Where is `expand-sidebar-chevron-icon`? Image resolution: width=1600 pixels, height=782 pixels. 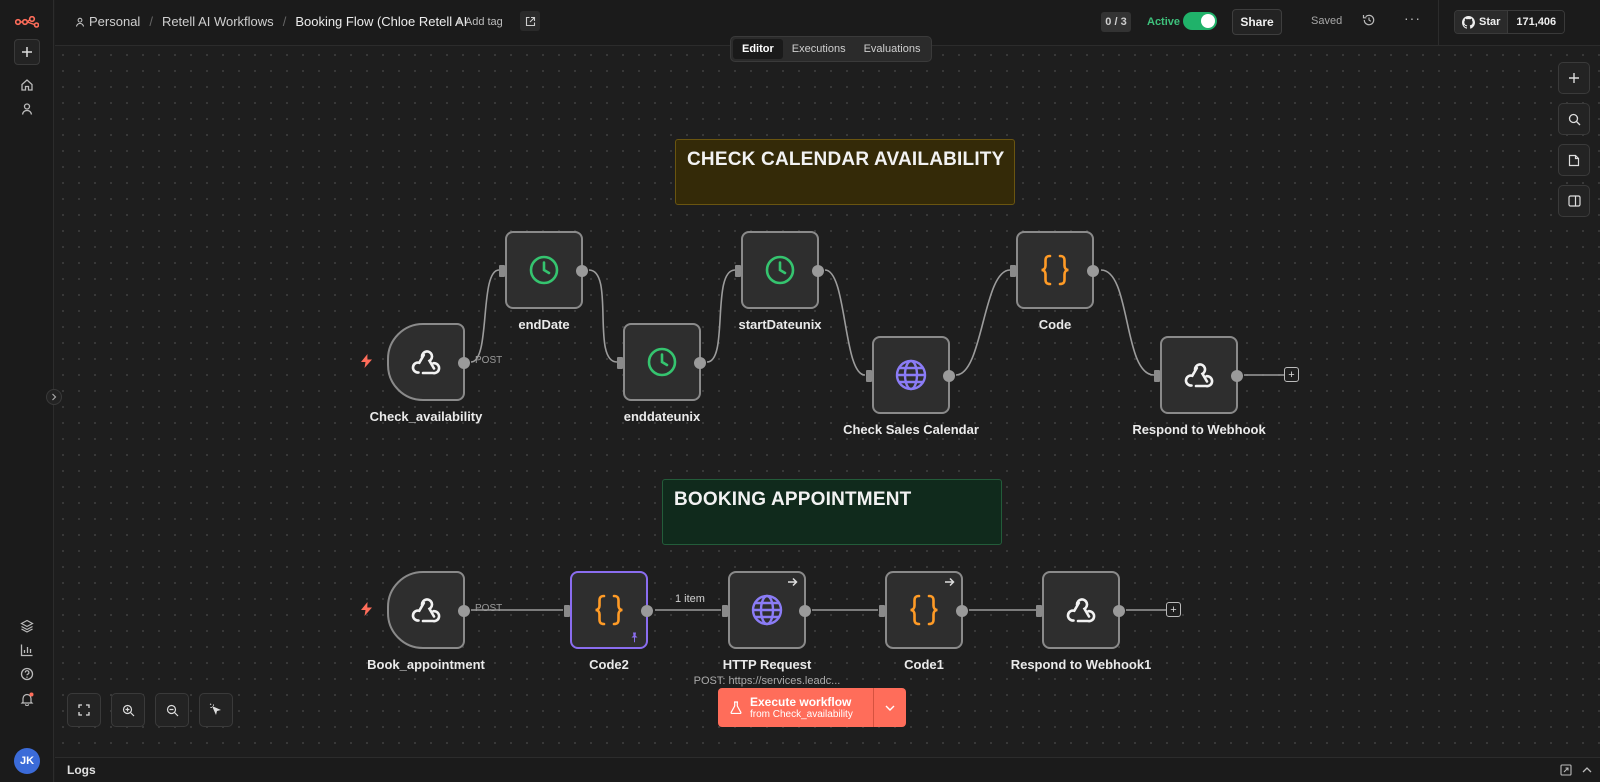 expand-sidebar-chevron-icon is located at coordinates (54, 397).